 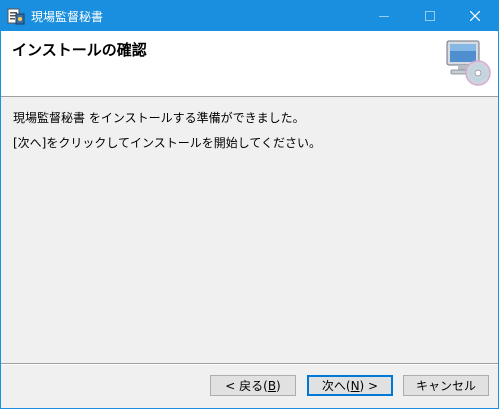 I want to click on page-heading: インストールの確認, so click(x=79, y=50).